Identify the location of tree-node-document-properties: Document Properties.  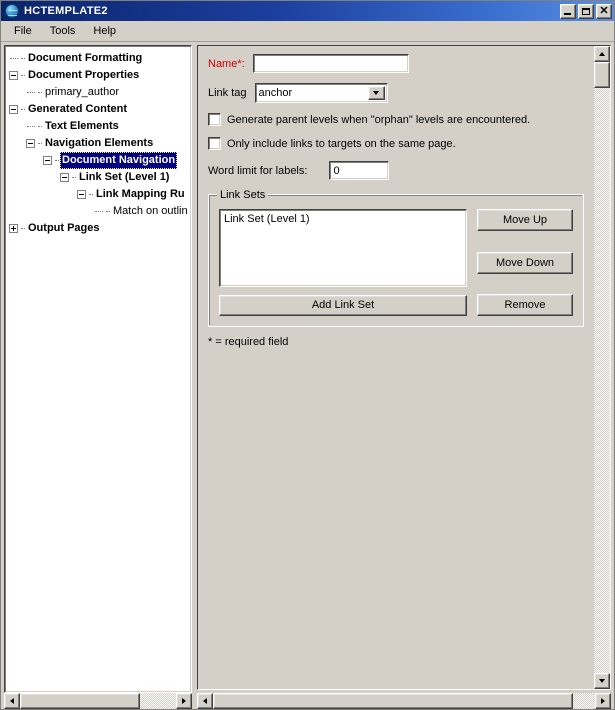
(98, 75).